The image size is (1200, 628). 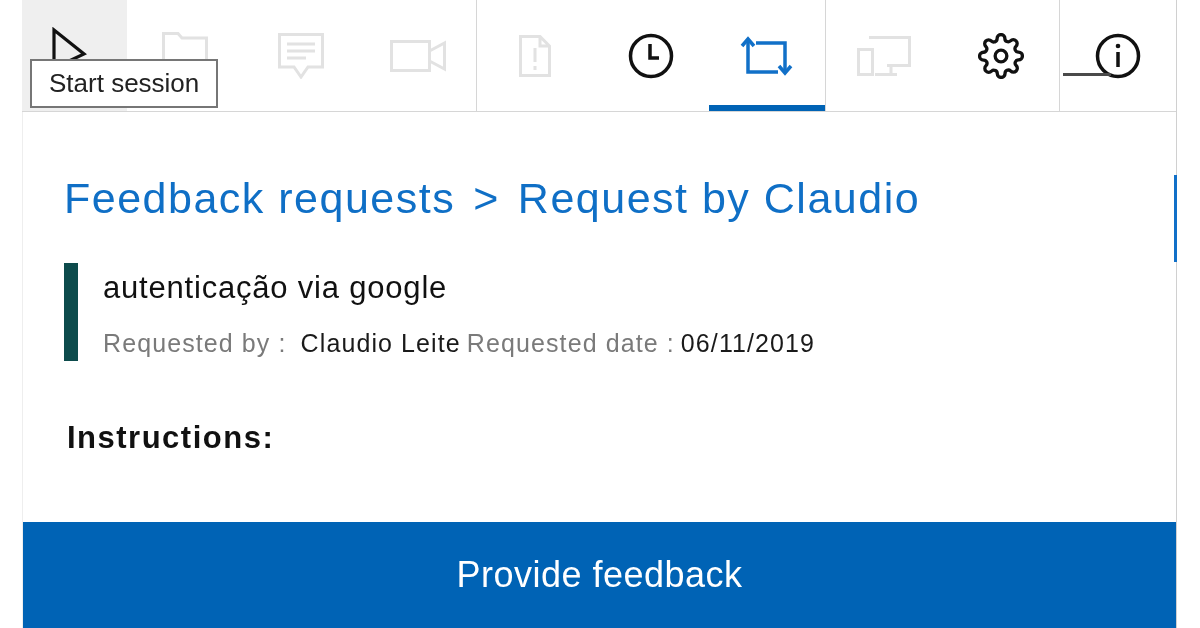 What do you see at coordinates (1175, 218) in the screenshot?
I see `scrollbar-thumb` at bounding box center [1175, 218].